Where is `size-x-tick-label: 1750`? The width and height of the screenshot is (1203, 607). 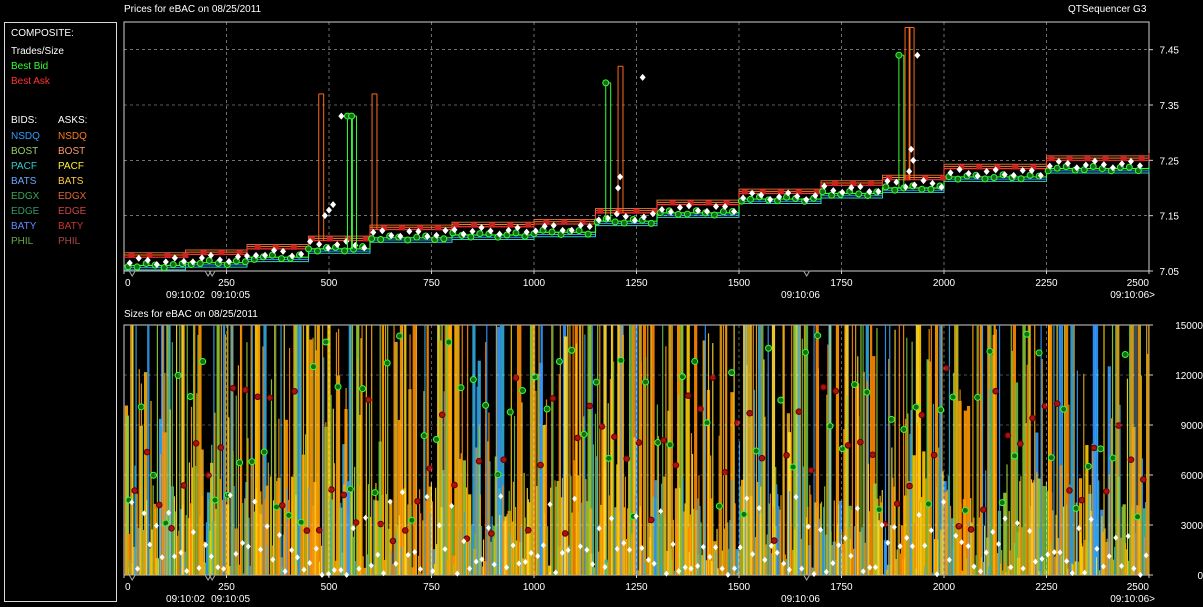
size-x-tick-label: 1750 is located at coordinates (841, 587).